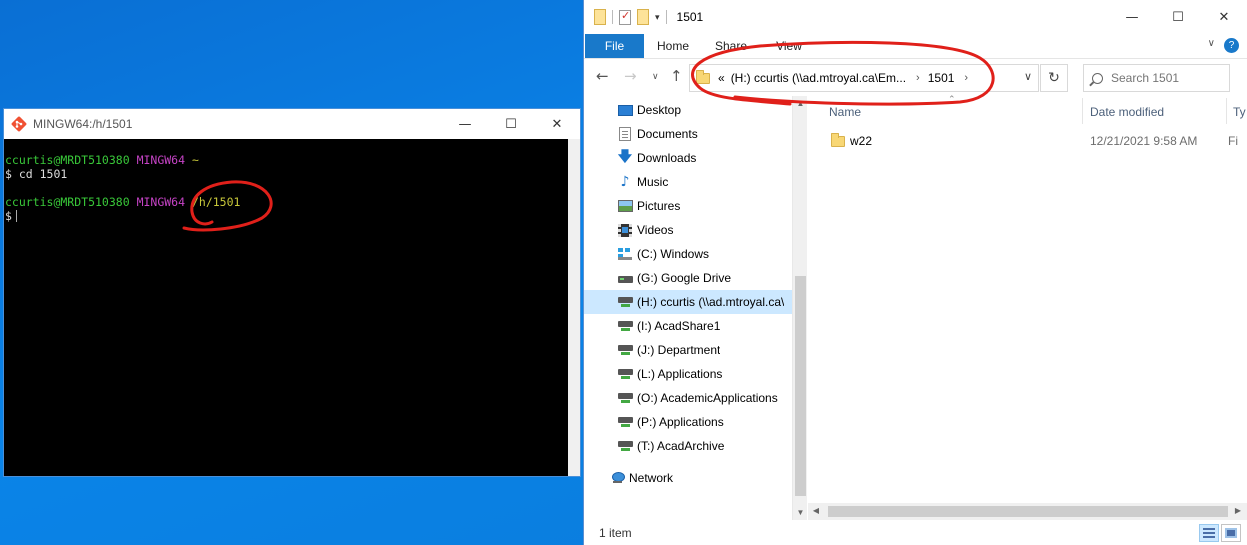  I want to click on horizontal-scrollbar: ◀ ▶, so click(1027, 511).